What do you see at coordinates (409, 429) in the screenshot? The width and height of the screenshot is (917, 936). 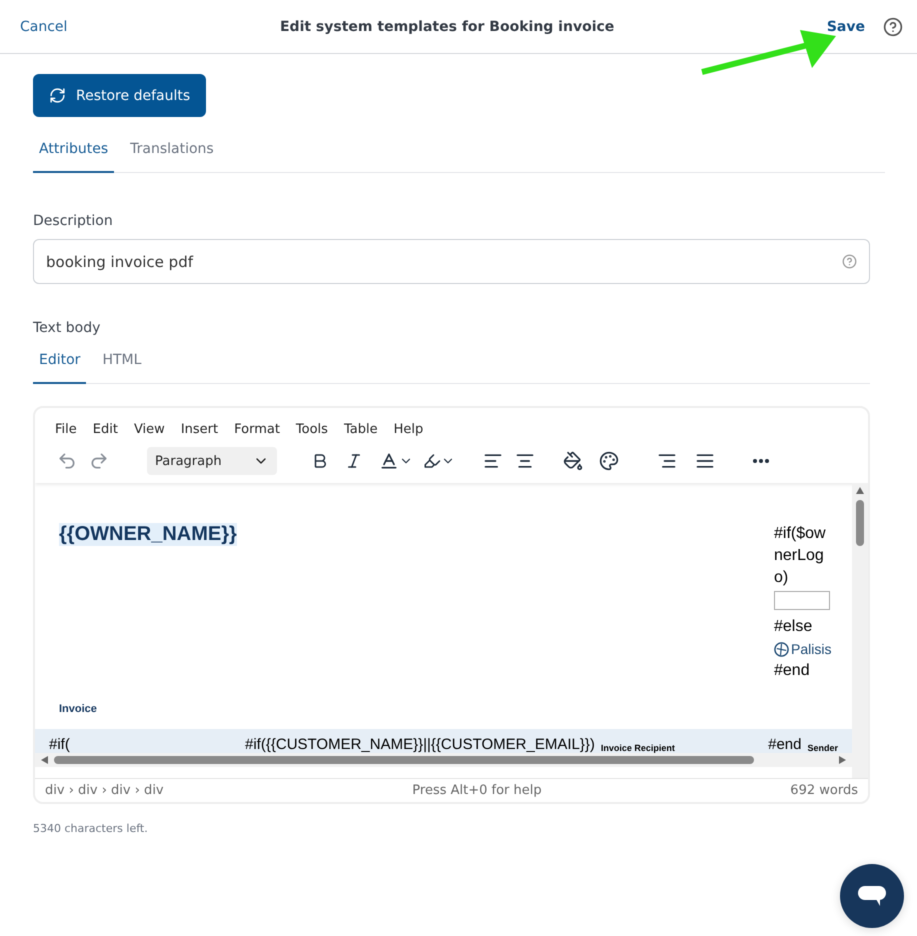 I see `menu-item: Help` at bounding box center [409, 429].